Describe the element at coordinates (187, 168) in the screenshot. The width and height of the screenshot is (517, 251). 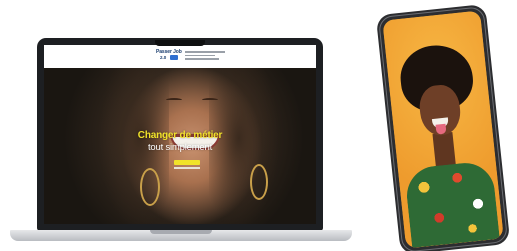
I see `hero-cta-caption` at that location.